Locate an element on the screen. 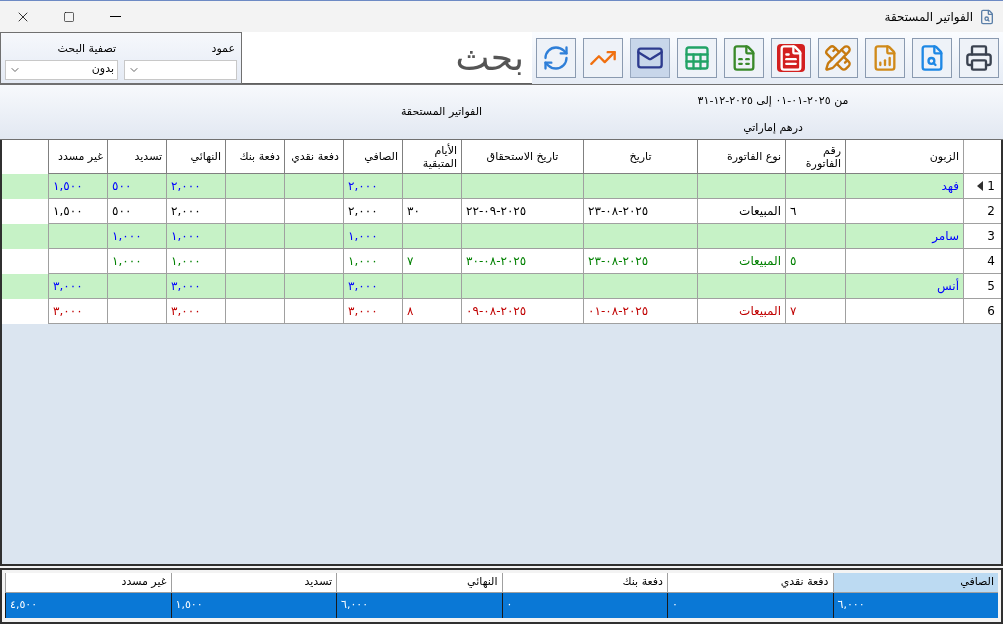 Image resolution: width=1003 pixels, height=624 pixels. filter-label: عمود is located at coordinates (223, 49).